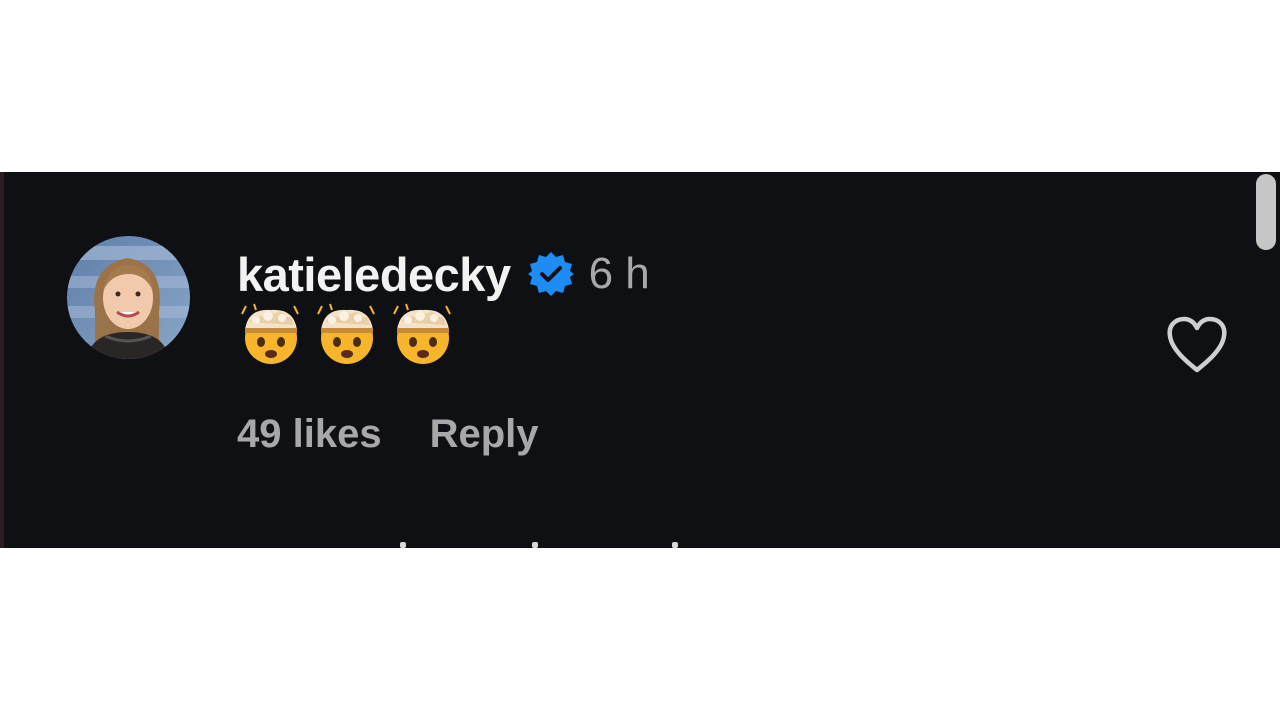 This screenshot has height=720, width=1280. I want to click on username-link: katieledecky, so click(374, 274).